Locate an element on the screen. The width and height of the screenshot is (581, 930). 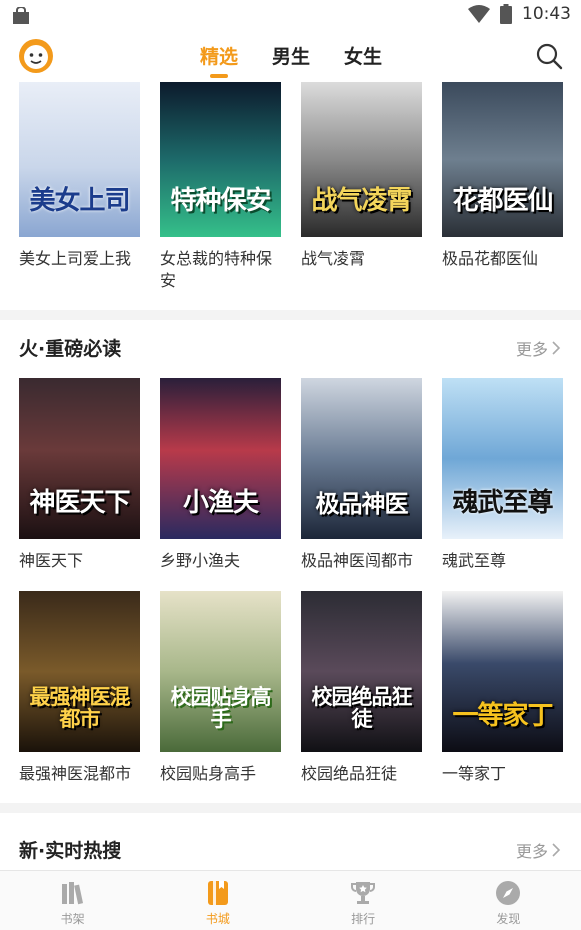
book-title: 乡野小渔夫 is located at coordinates (200, 560).